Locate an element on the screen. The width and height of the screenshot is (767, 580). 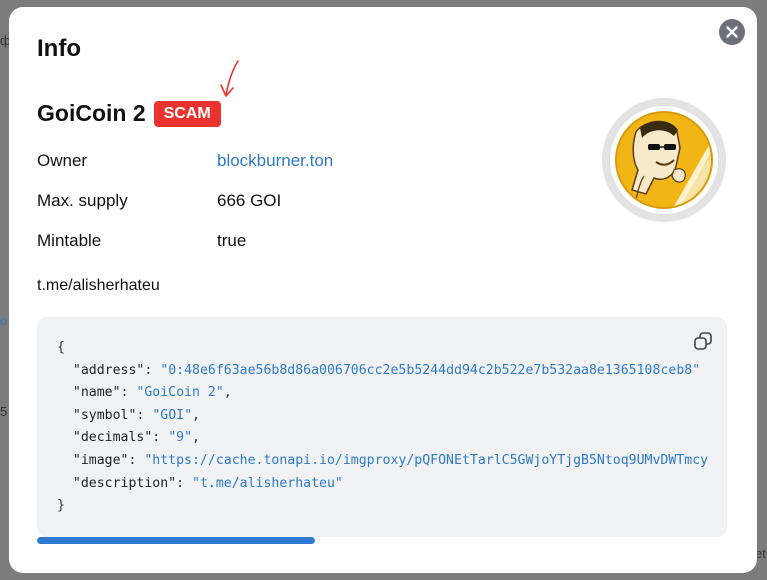
token-name: GoiCoin 2 is located at coordinates (91, 113).